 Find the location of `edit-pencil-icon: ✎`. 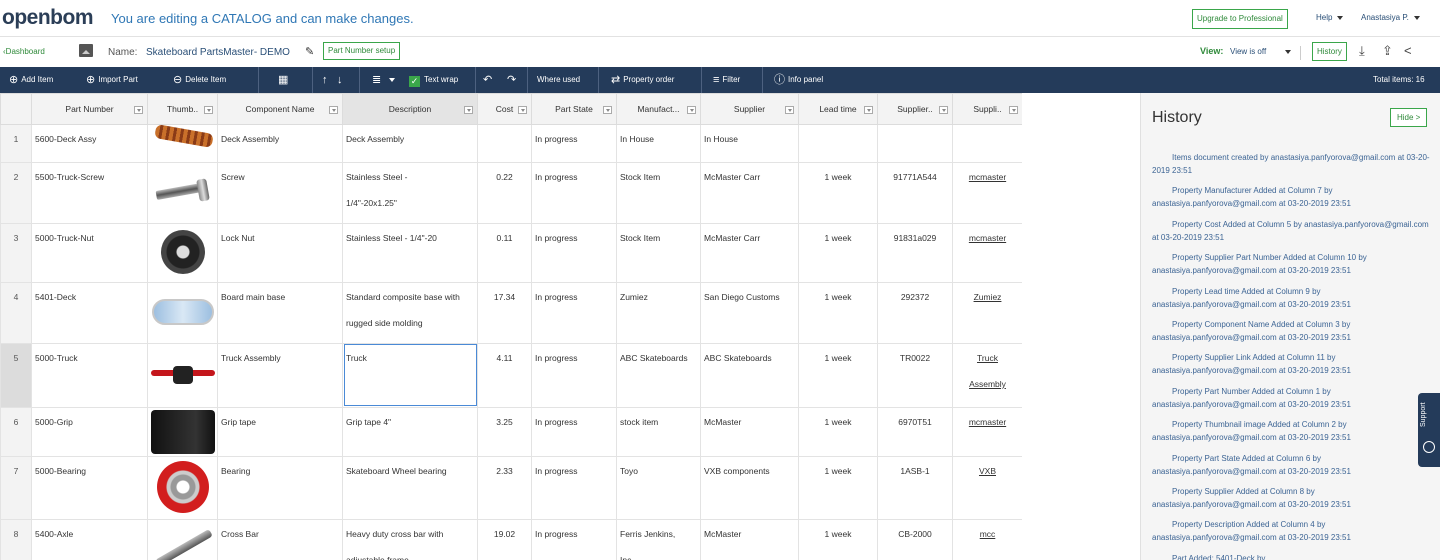

edit-pencil-icon: ✎ is located at coordinates (309, 51).